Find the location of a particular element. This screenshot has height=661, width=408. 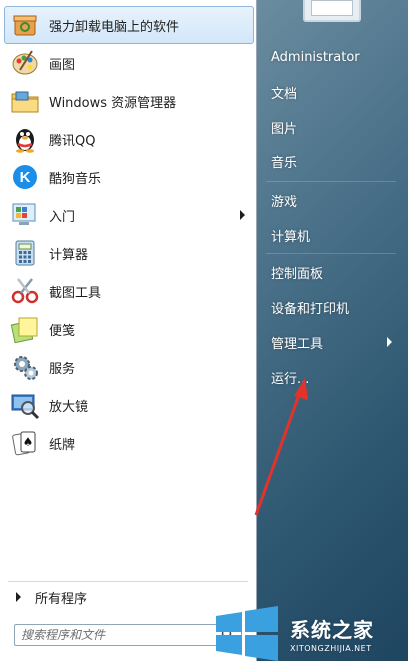

uninstall-box-icon is located at coordinates (25, 25).